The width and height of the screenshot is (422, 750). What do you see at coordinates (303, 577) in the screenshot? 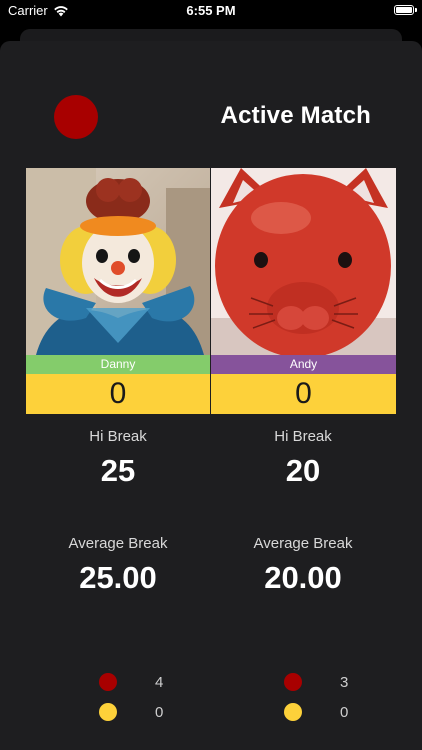
I see `average-break-value: 20.00` at bounding box center [303, 577].